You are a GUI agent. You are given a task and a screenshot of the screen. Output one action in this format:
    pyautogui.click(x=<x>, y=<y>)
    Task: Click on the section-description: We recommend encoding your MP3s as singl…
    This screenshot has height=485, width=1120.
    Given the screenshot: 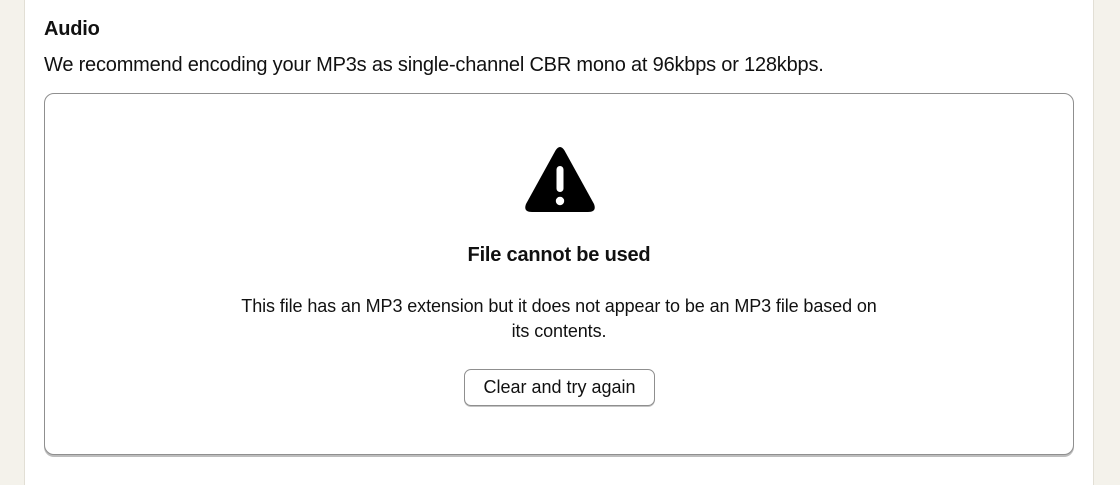 What is the action you would take?
    pyautogui.click(x=434, y=65)
    